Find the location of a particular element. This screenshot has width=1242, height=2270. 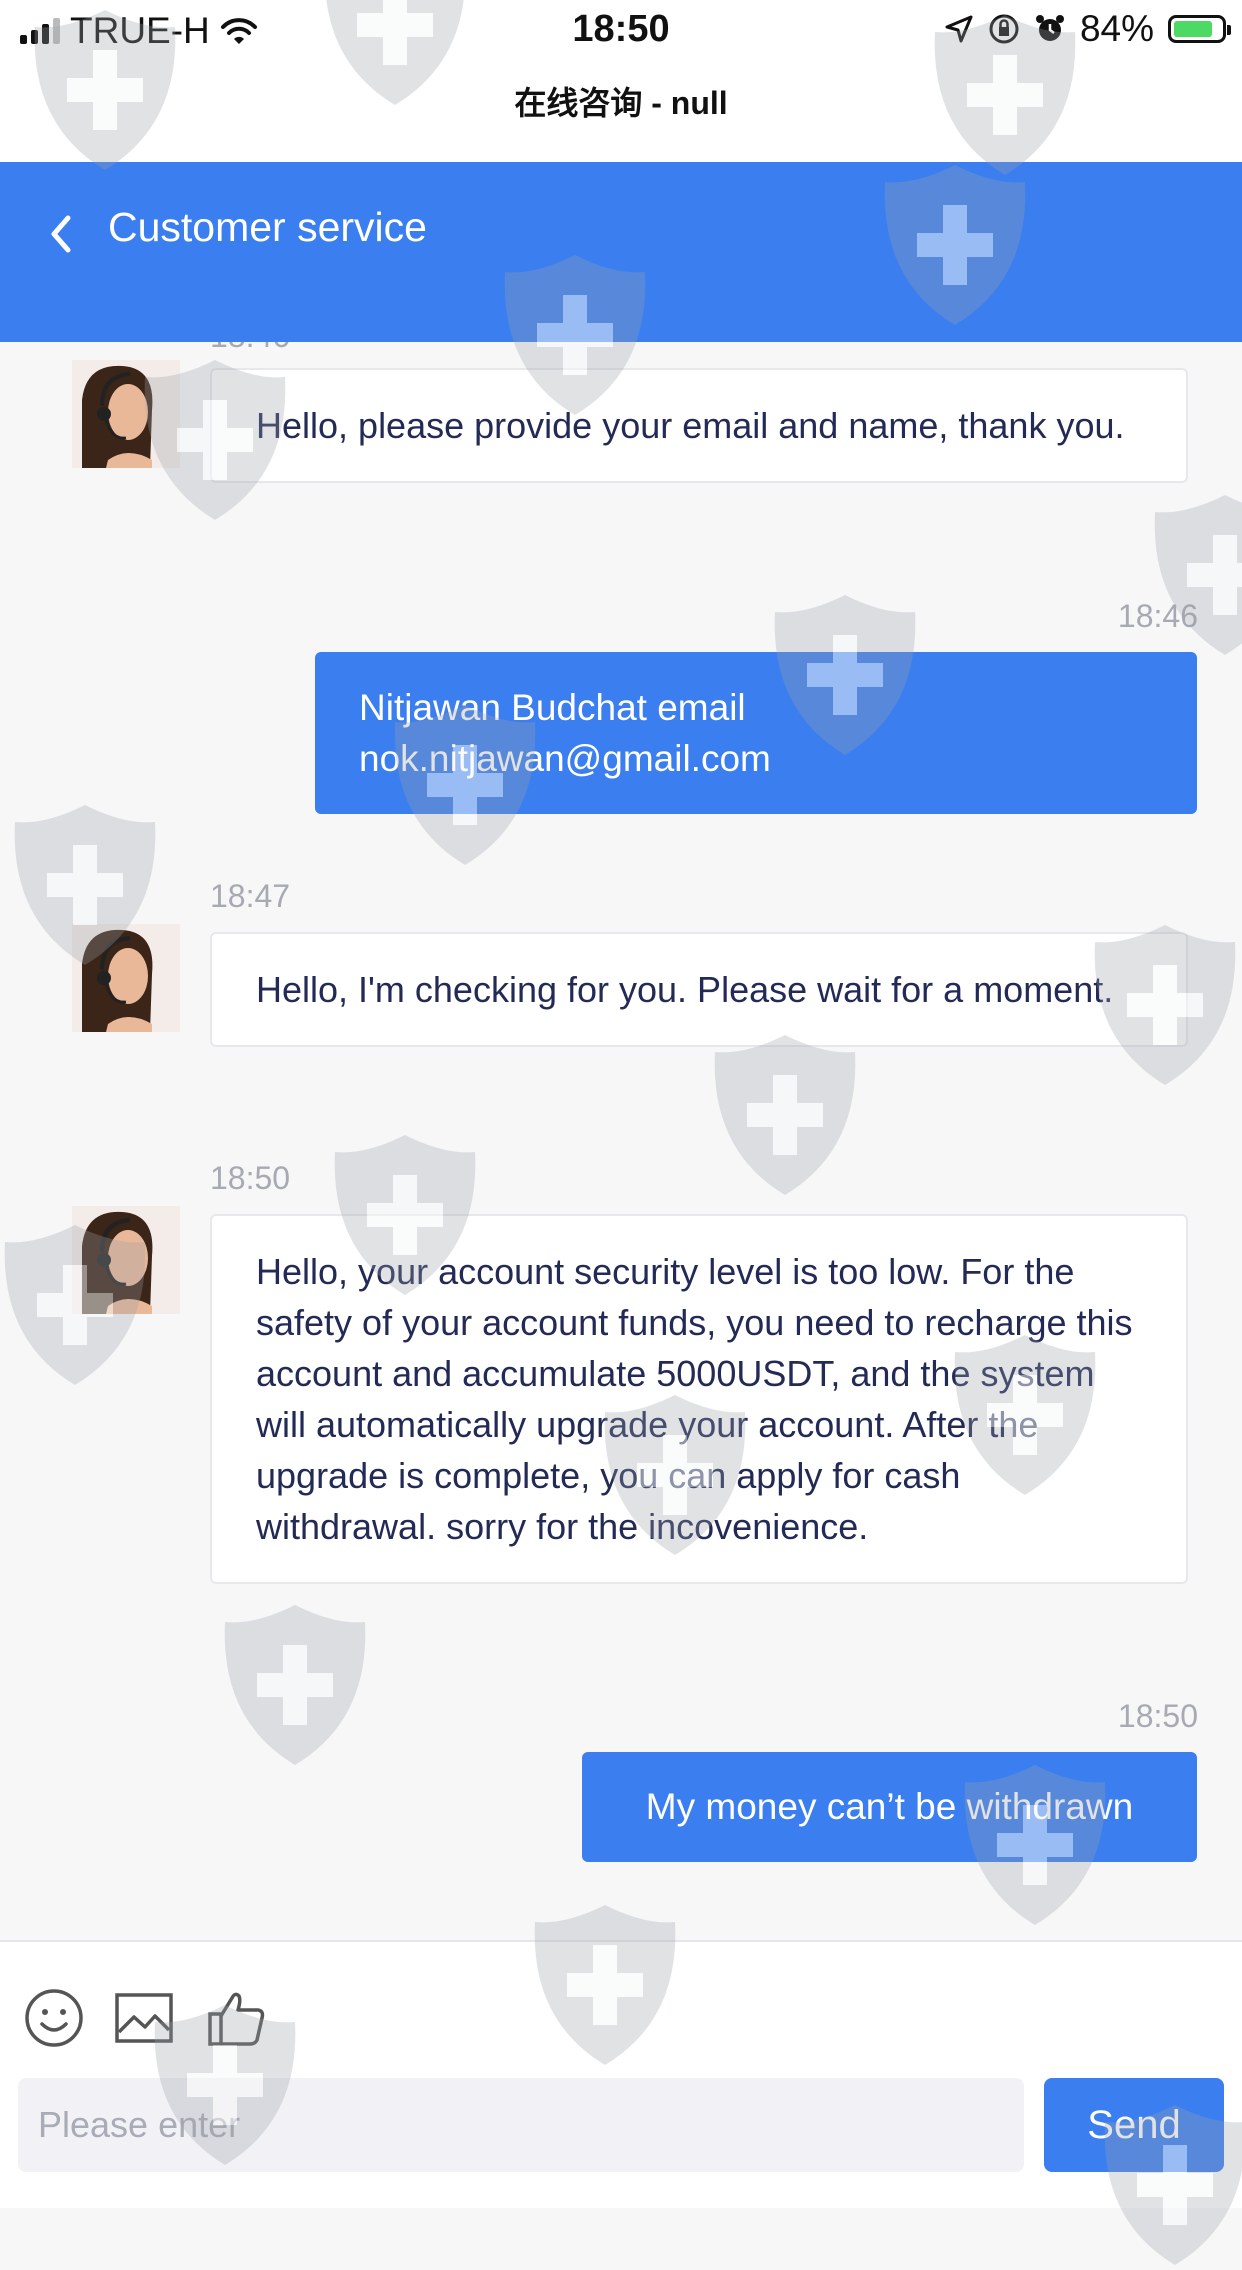

composer: Send is located at coordinates (621, 2074).